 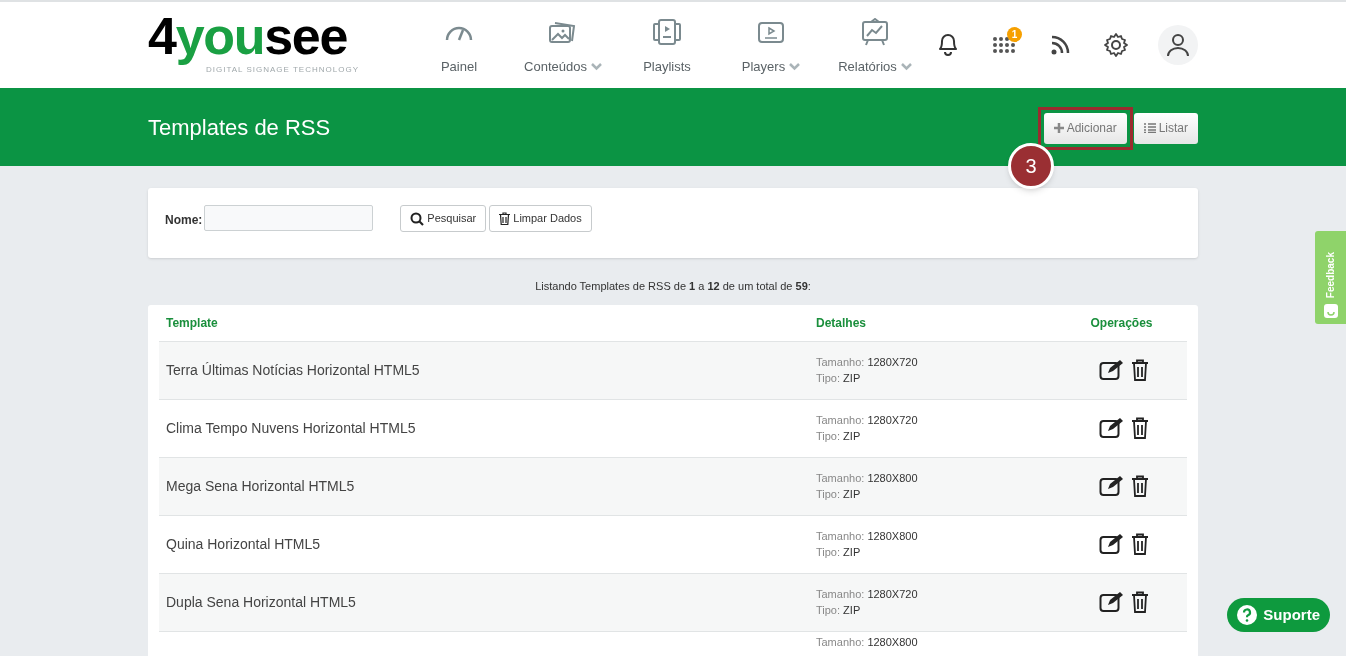 I want to click on column-header: Detalhes, so click(x=842, y=323).